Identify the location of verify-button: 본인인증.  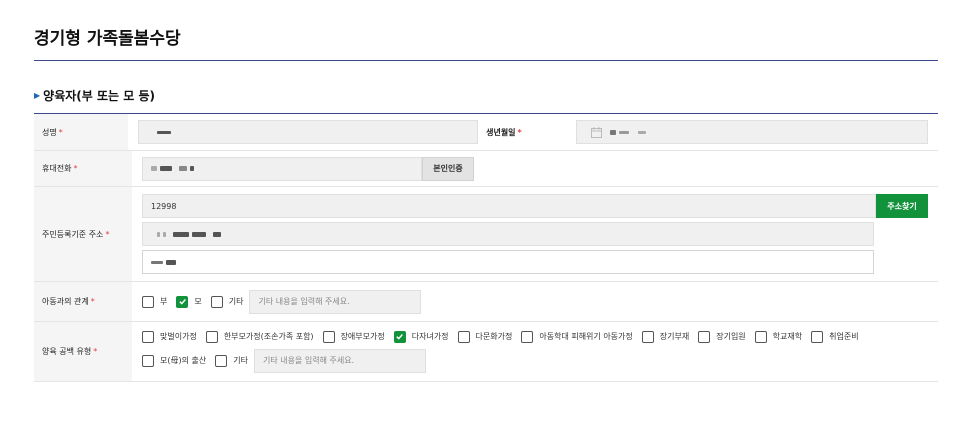
(448, 168).